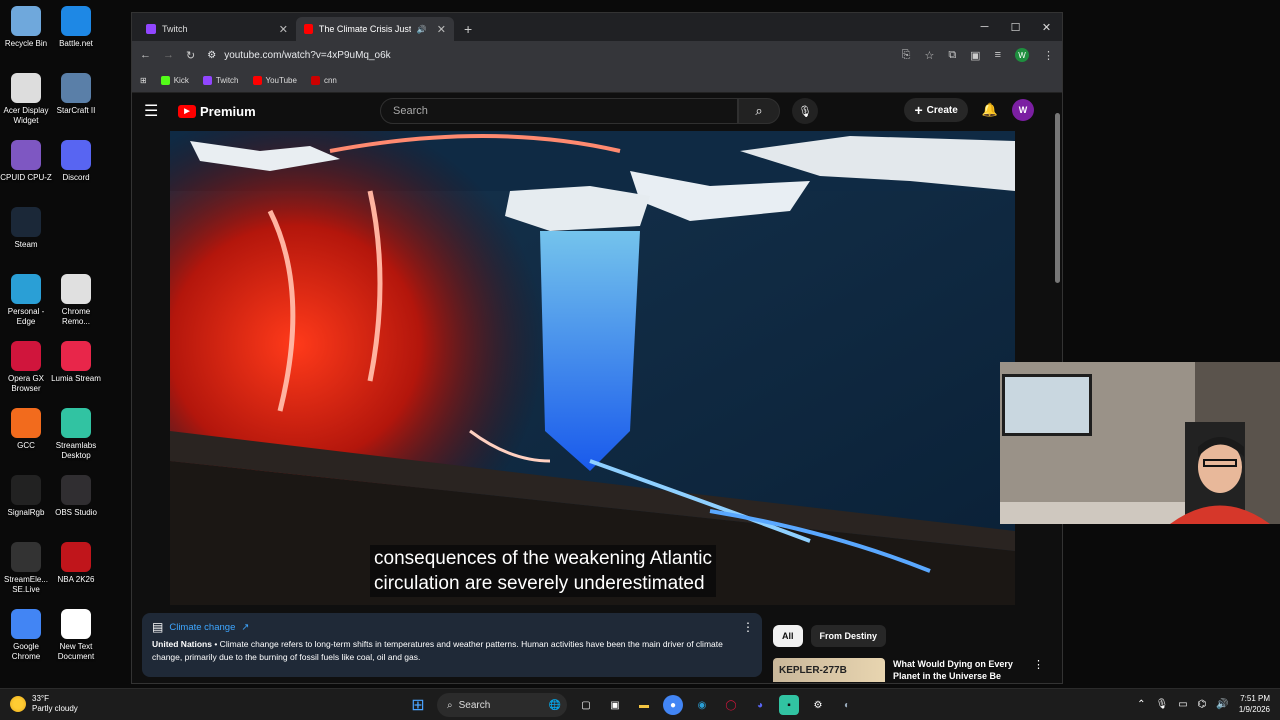 This screenshot has height=720, width=1280. I want to click on notifications-bell-icon: 🔔, so click(990, 110).